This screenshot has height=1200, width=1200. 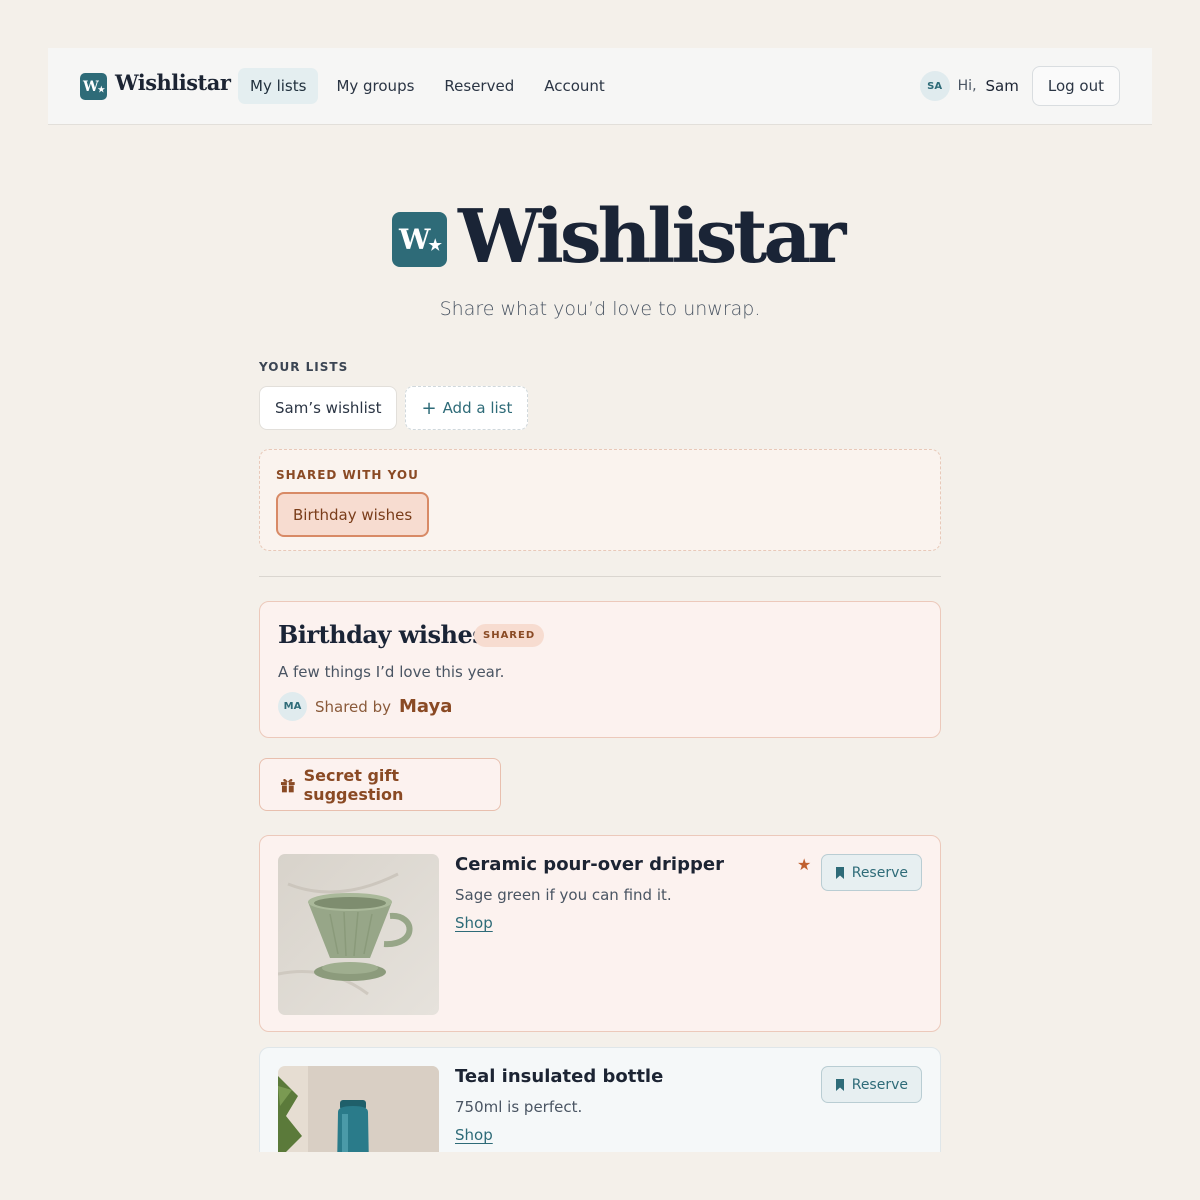 I want to click on greeting-text: Hi,, so click(x=967, y=86).